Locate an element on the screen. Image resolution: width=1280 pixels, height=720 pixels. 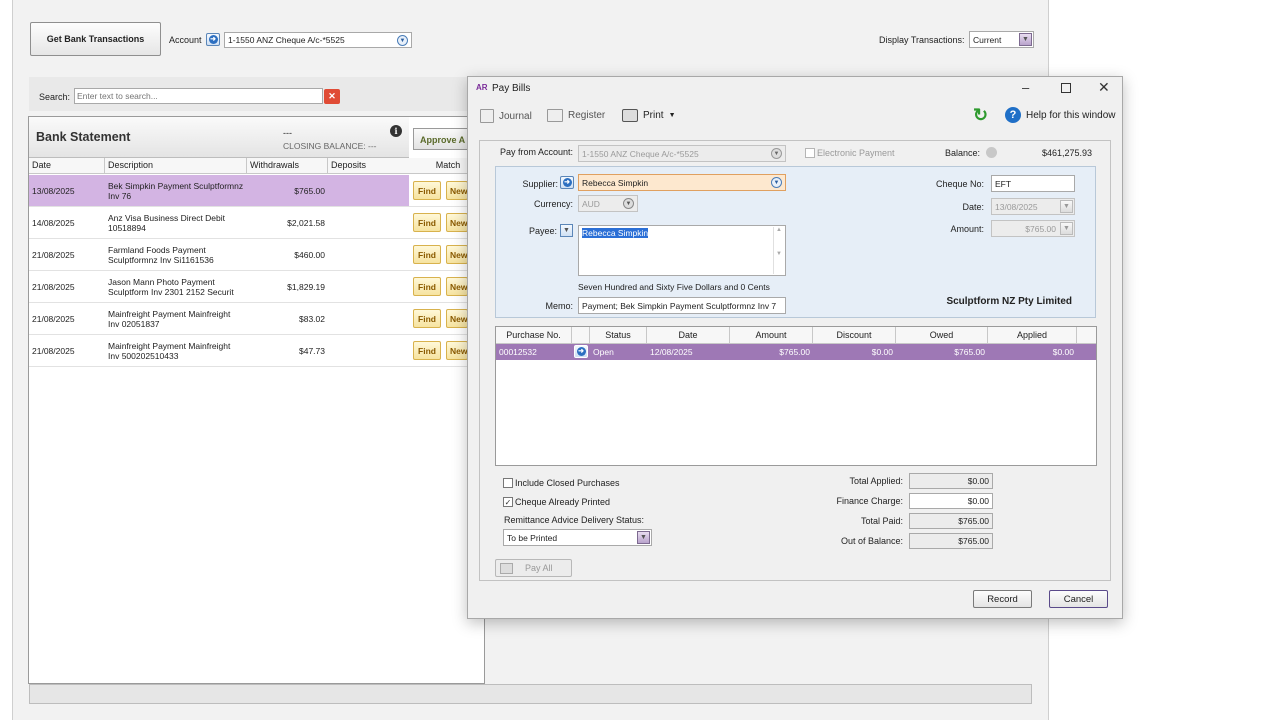
grid-column-date: Date is located at coordinates (688, 335).